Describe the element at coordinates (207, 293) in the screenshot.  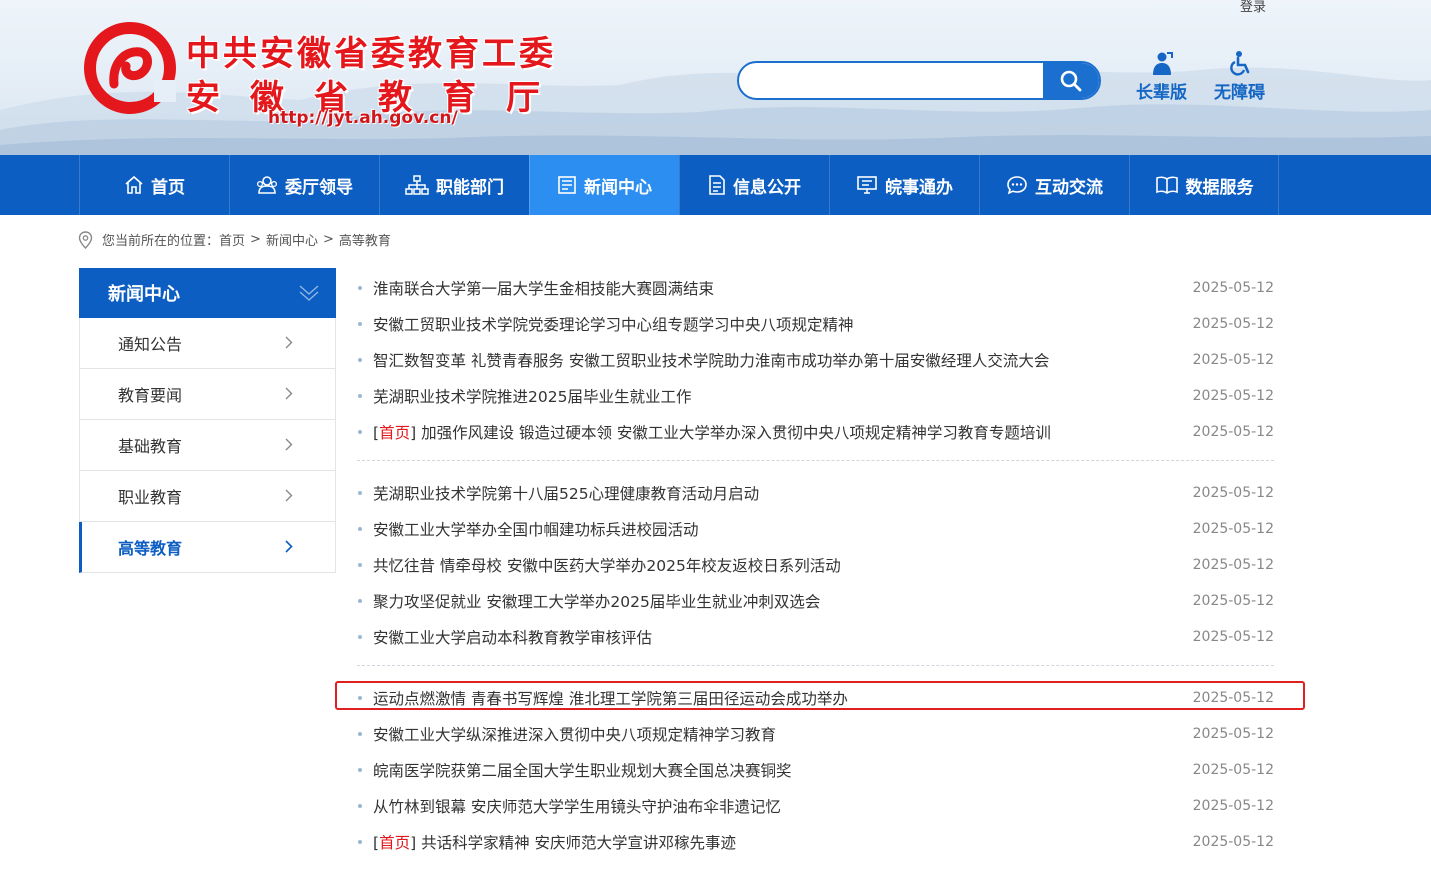
I see `sidebar-heading: 新闻中心` at that location.